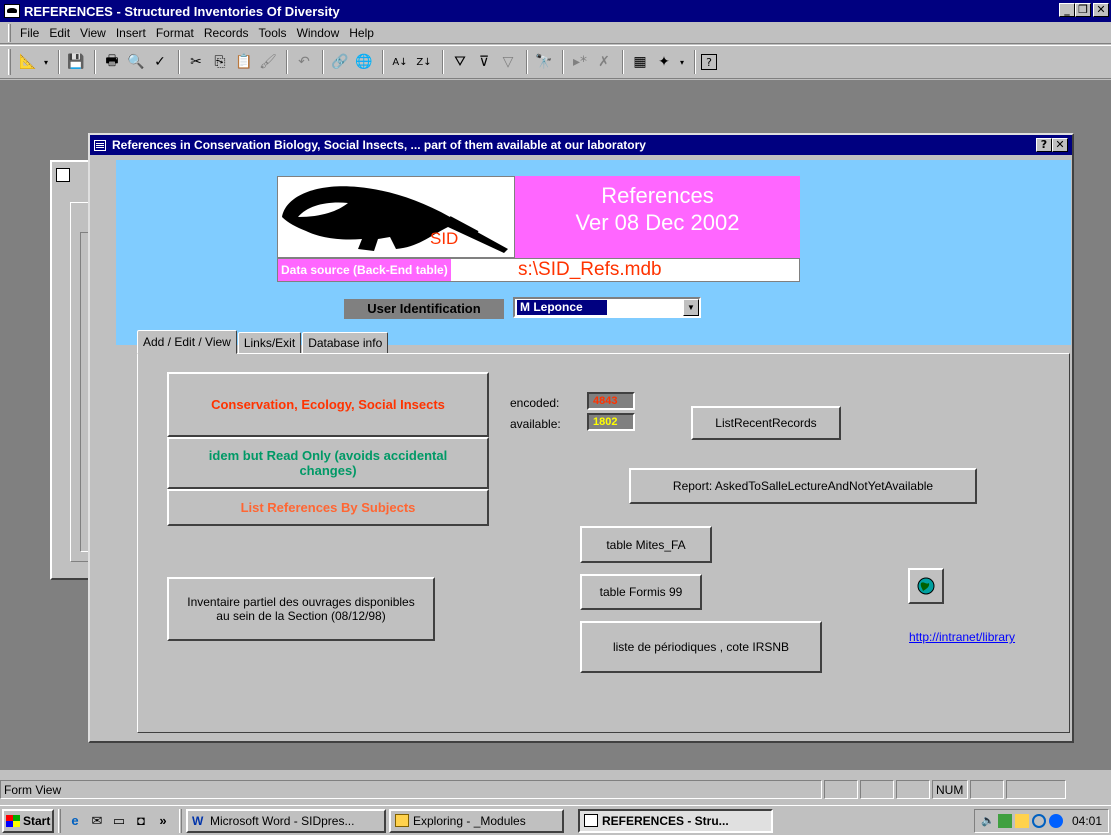 Image resolution: width=1111 pixels, height=835 pixels. Describe the element at coordinates (1055, 821) in the screenshot. I see `tray-messenger-icon` at that location.